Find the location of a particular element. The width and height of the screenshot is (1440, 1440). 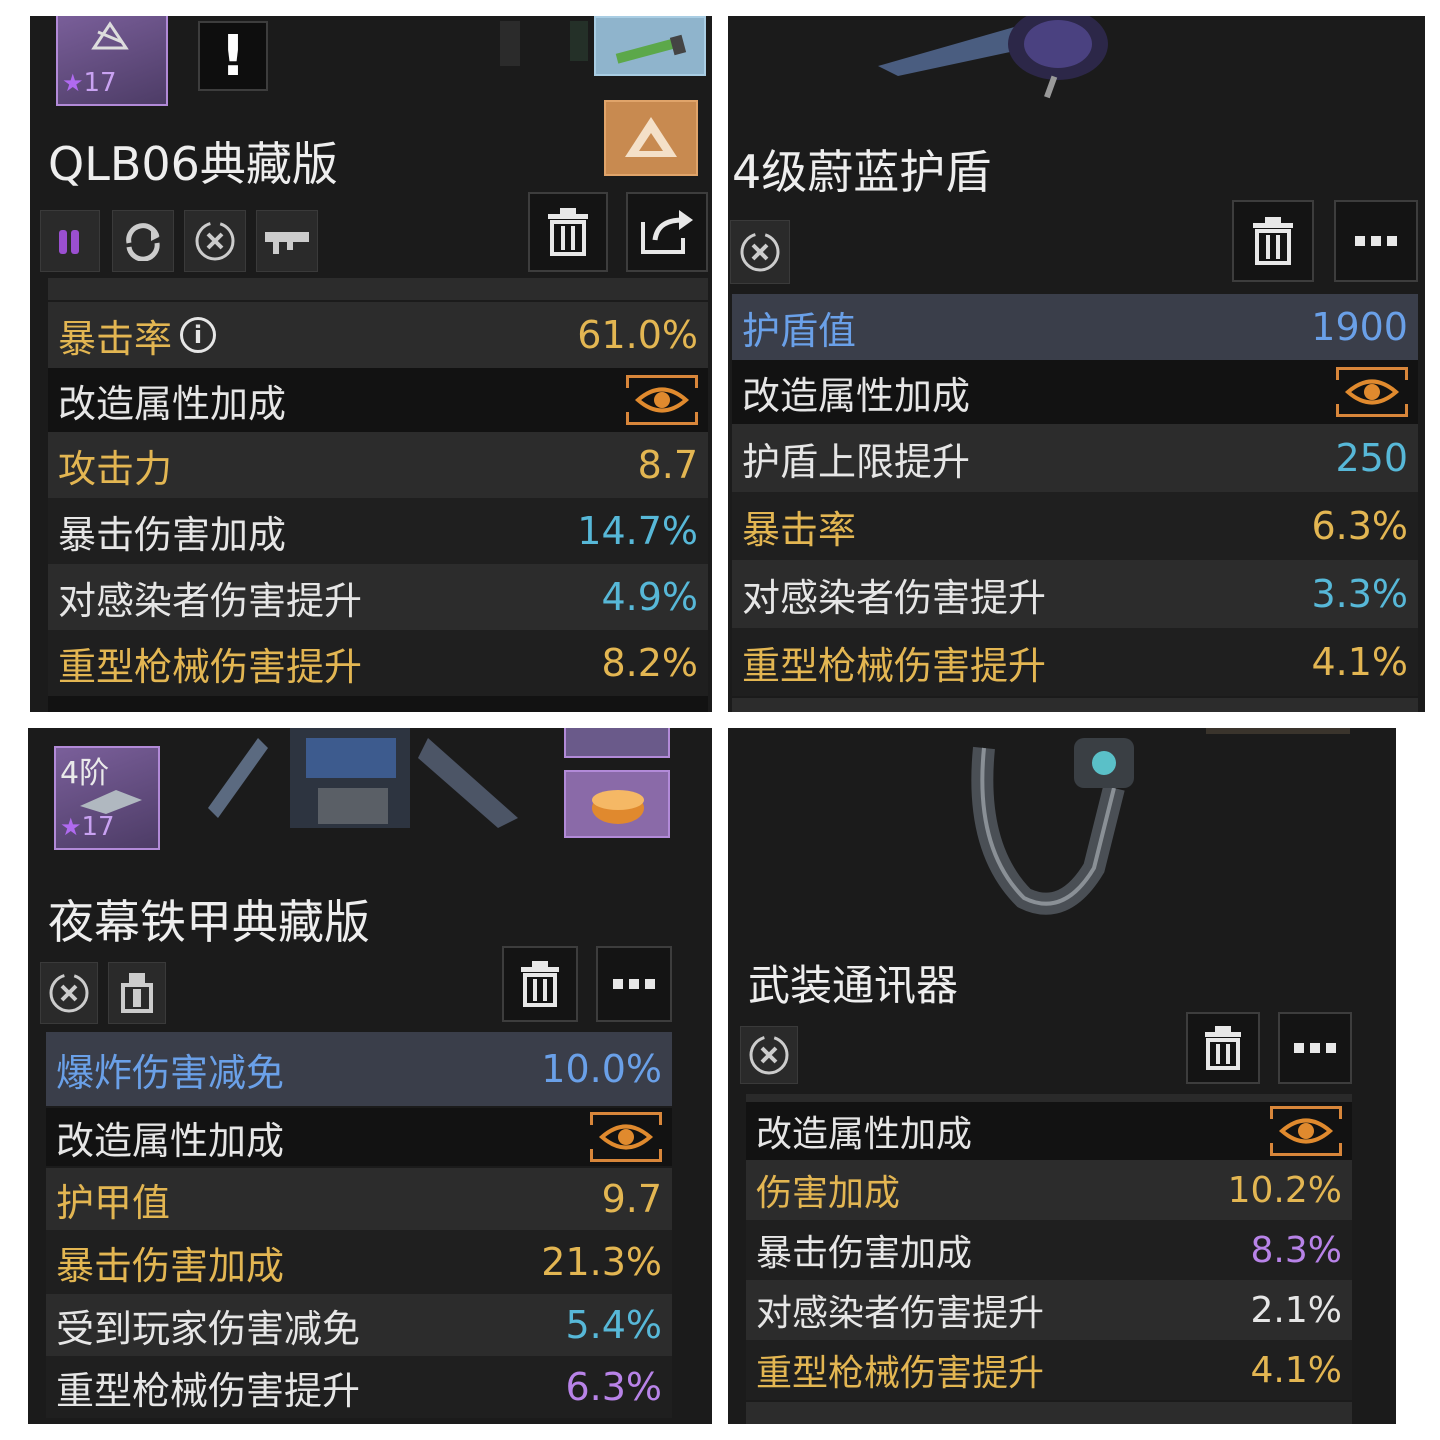

shield-art is located at coordinates (1058, 61).